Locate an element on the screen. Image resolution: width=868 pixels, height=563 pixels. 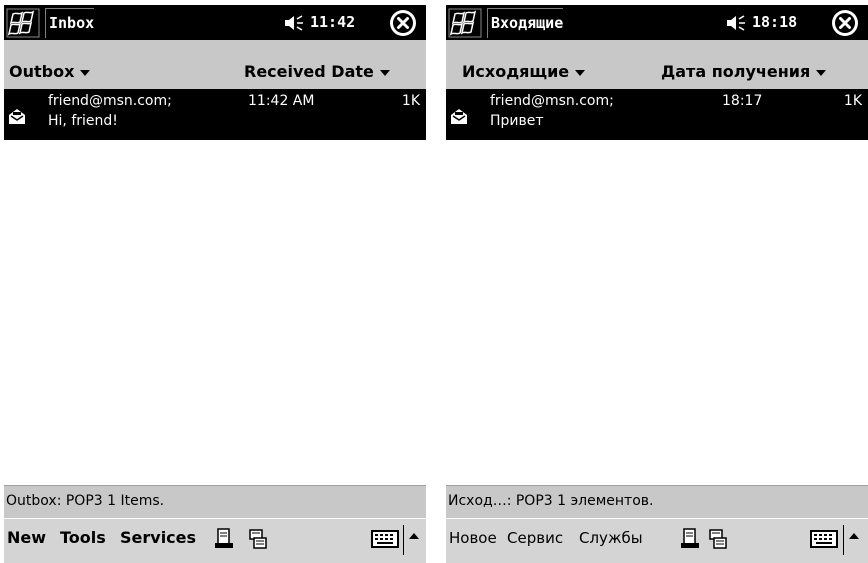
app-title-box: Входящие is located at coordinates (525, 23).